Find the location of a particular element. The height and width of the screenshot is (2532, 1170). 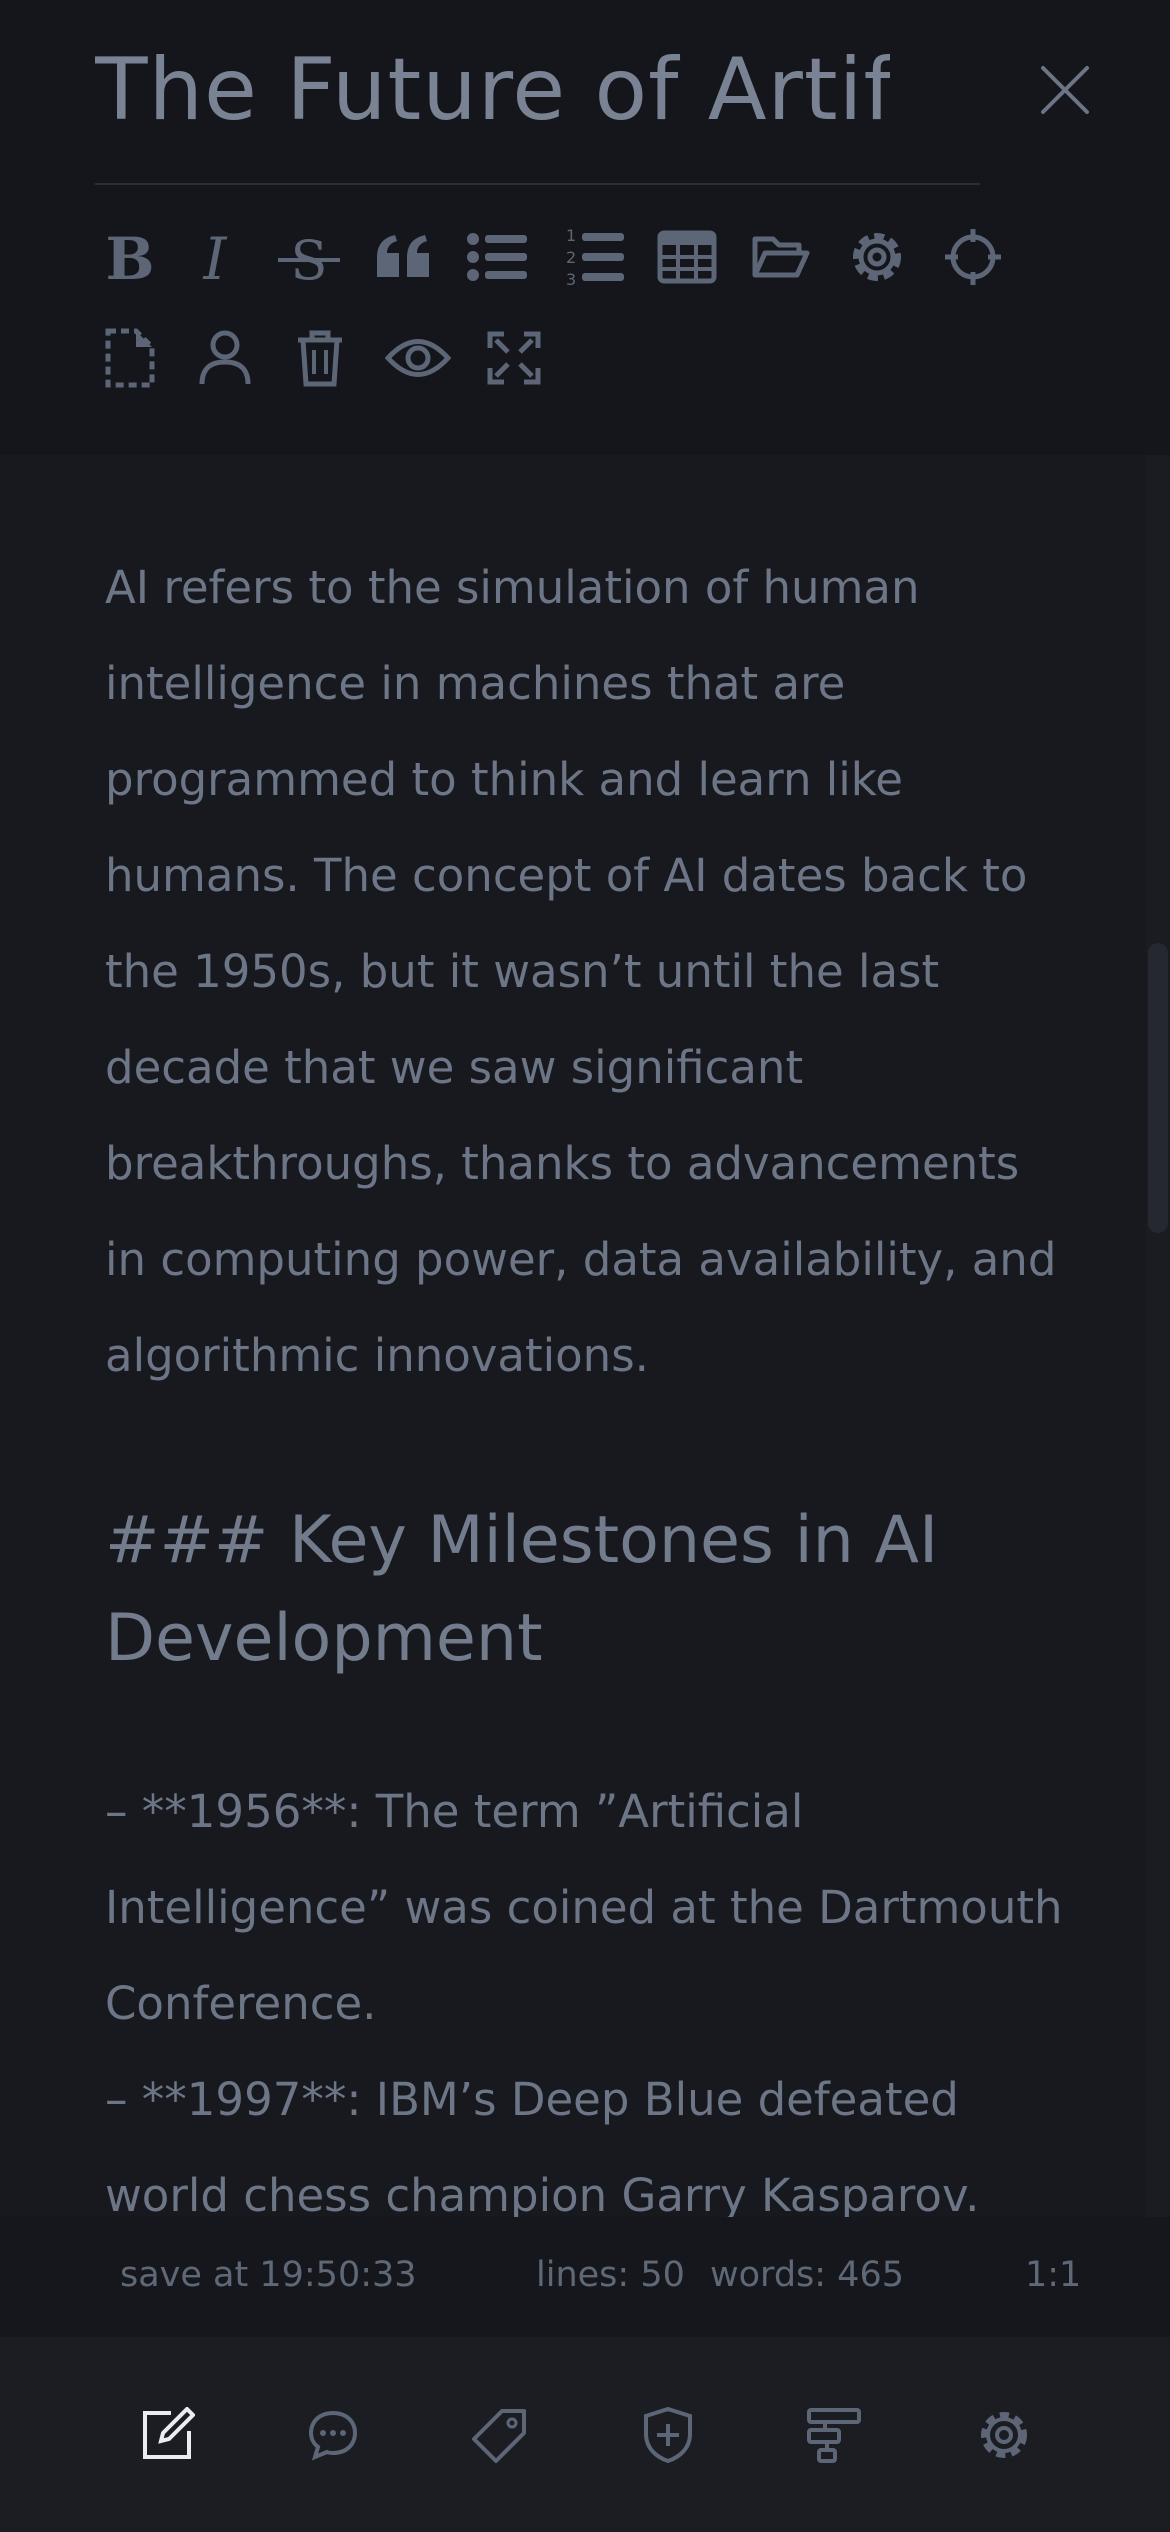

strikethrough-icon: S is located at coordinates (309, 258).